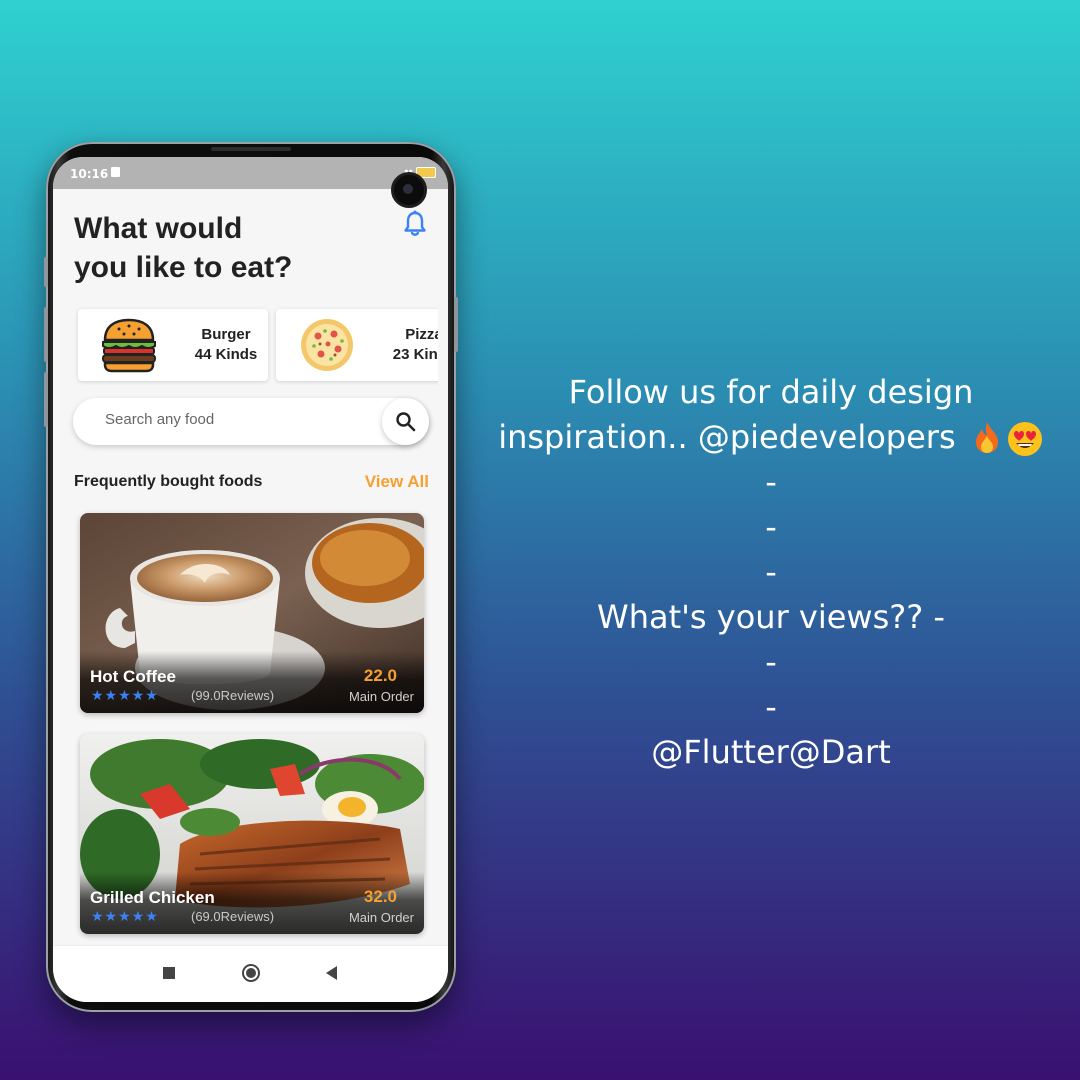 The height and width of the screenshot is (1080, 1080). I want to click on home-icon, so click(251, 973).